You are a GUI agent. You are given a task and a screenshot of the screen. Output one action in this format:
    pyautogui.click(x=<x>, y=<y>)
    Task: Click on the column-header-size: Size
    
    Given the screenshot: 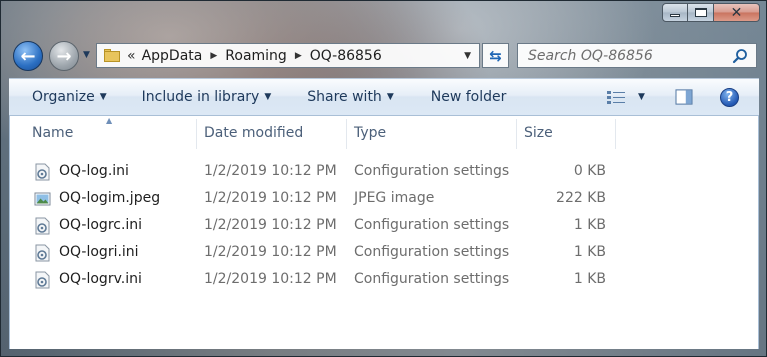 What is the action you would take?
    pyautogui.click(x=538, y=132)
    